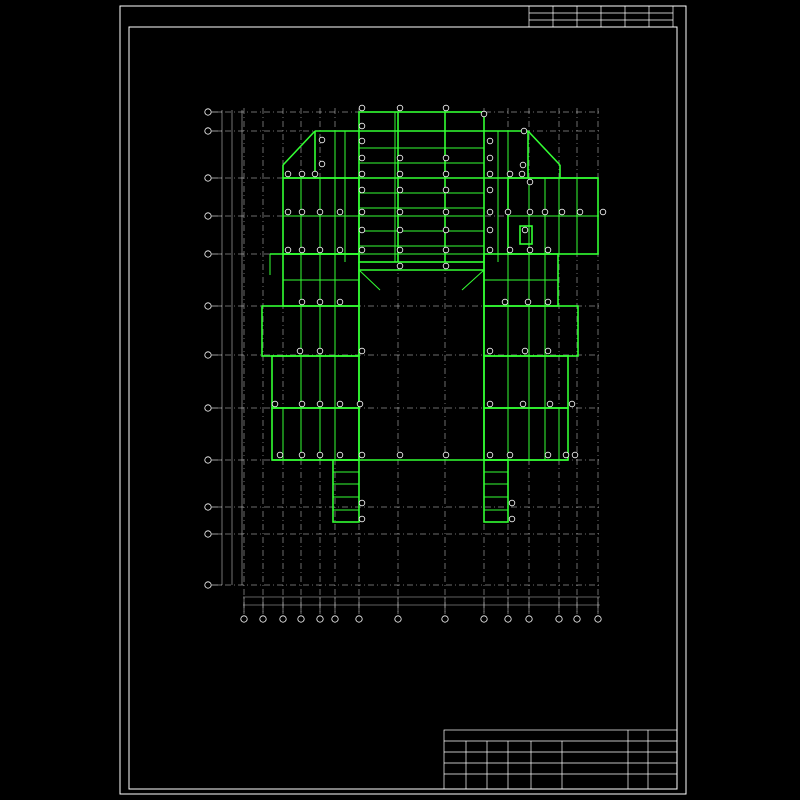 The height and width of the screenshot is (800, 800). What do you see at coordinates (213, 348) in the screenshot?
I see `row-axis-bubbles` at bounding box center [213, 348].